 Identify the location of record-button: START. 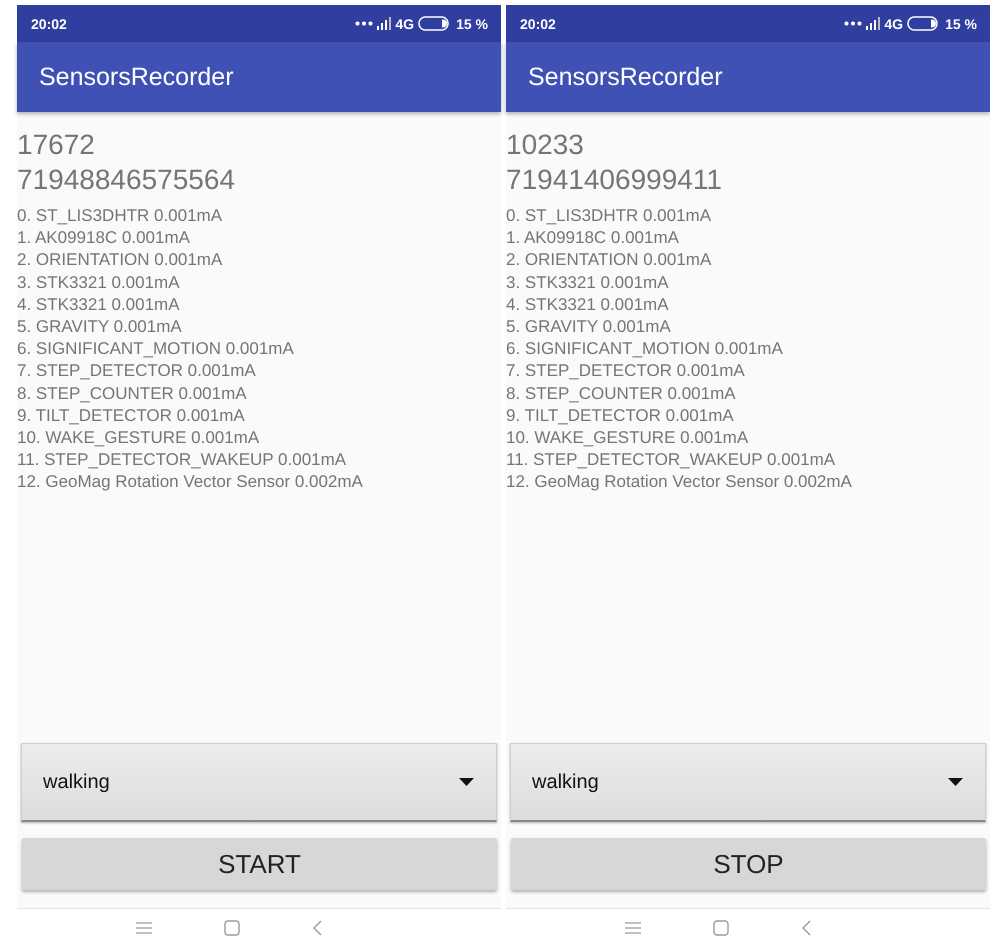
(259, 864).